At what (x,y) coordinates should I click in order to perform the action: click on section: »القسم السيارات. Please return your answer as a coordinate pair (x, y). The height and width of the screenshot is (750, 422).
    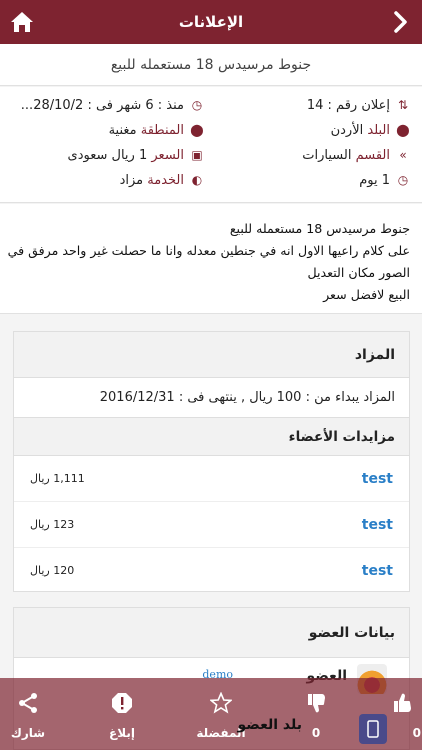
    Looking at the image, I should click on (320, 155).